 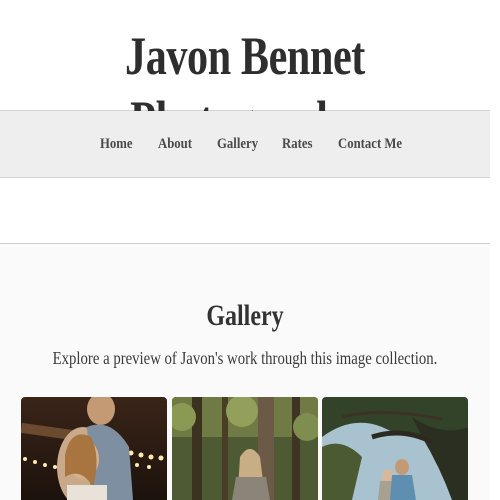 I want to click on scrollbar, so click(x=495, y=250).